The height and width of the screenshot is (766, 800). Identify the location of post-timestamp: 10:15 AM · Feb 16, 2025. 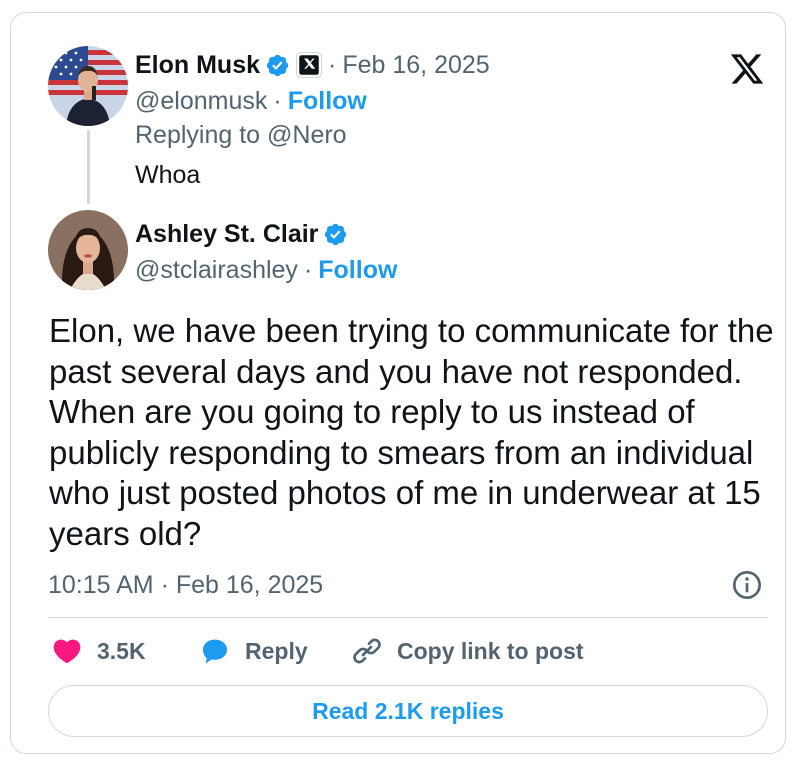
(185, 585).